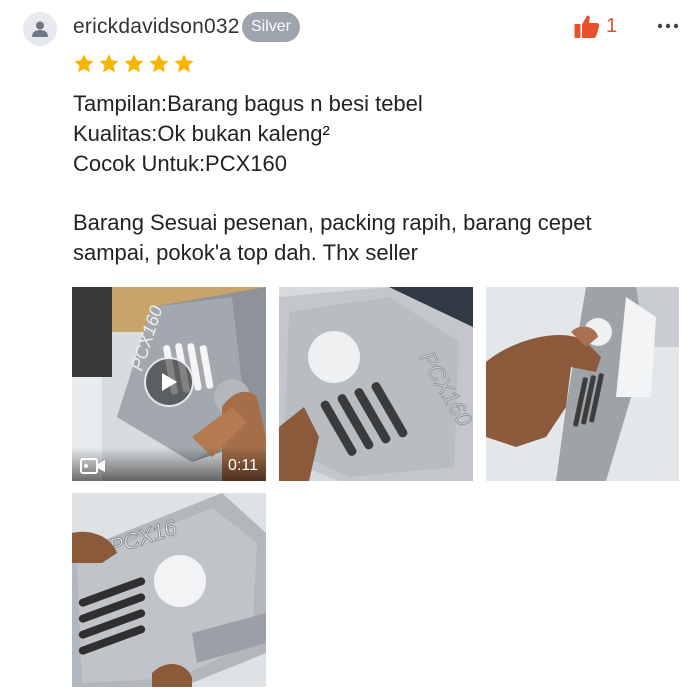  I want to click on thumbs-up-icon, so click(587, 26).